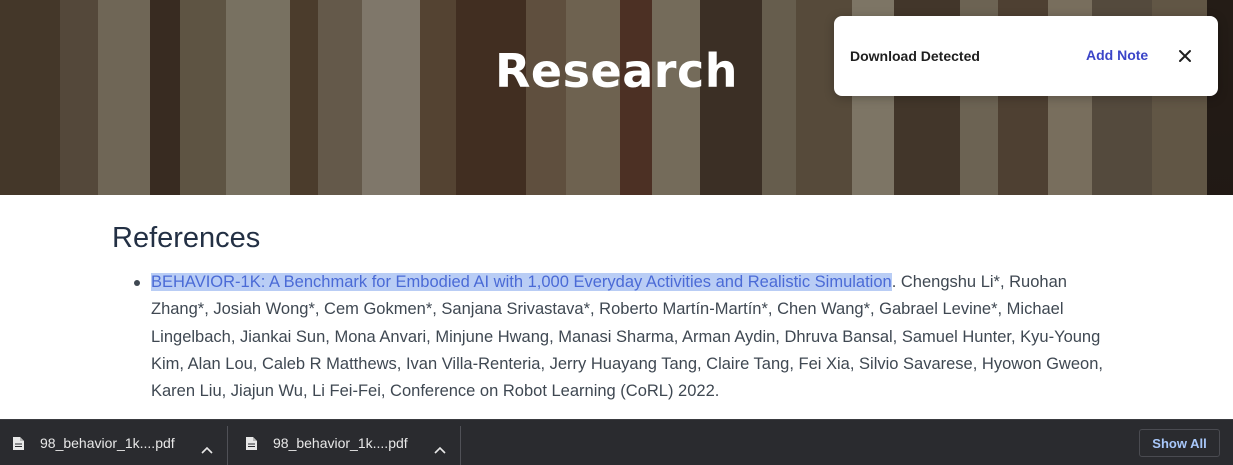 This screenshot has width=1233, height=465. Describe the element at coordinates (186, 238) in the screenshot. I see `references-heading: References` at that location.